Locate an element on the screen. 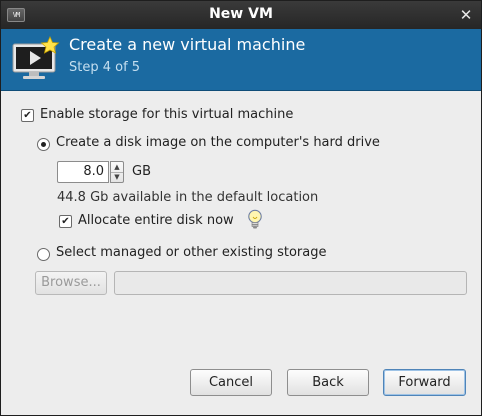 This screenshot has width=482, height=416. monitor-star-icon is located at coordinates (36, 57).